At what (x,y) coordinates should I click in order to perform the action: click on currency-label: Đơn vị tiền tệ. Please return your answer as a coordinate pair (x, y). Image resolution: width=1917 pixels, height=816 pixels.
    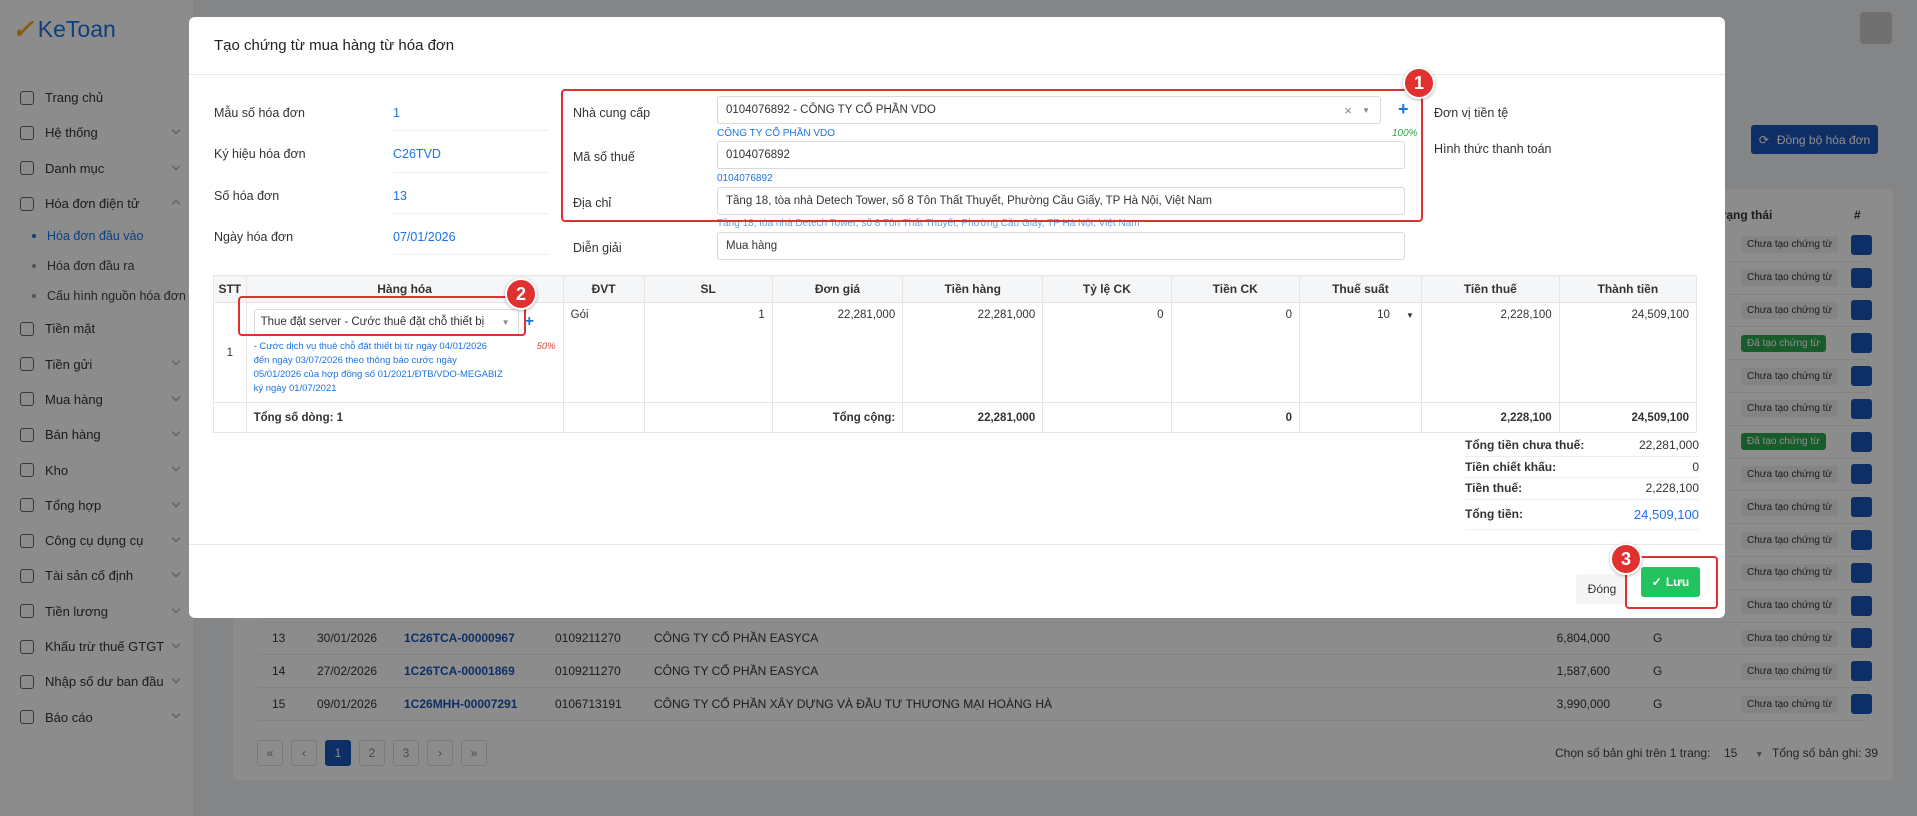
    Looking at the image, I should click on (1471, 113).